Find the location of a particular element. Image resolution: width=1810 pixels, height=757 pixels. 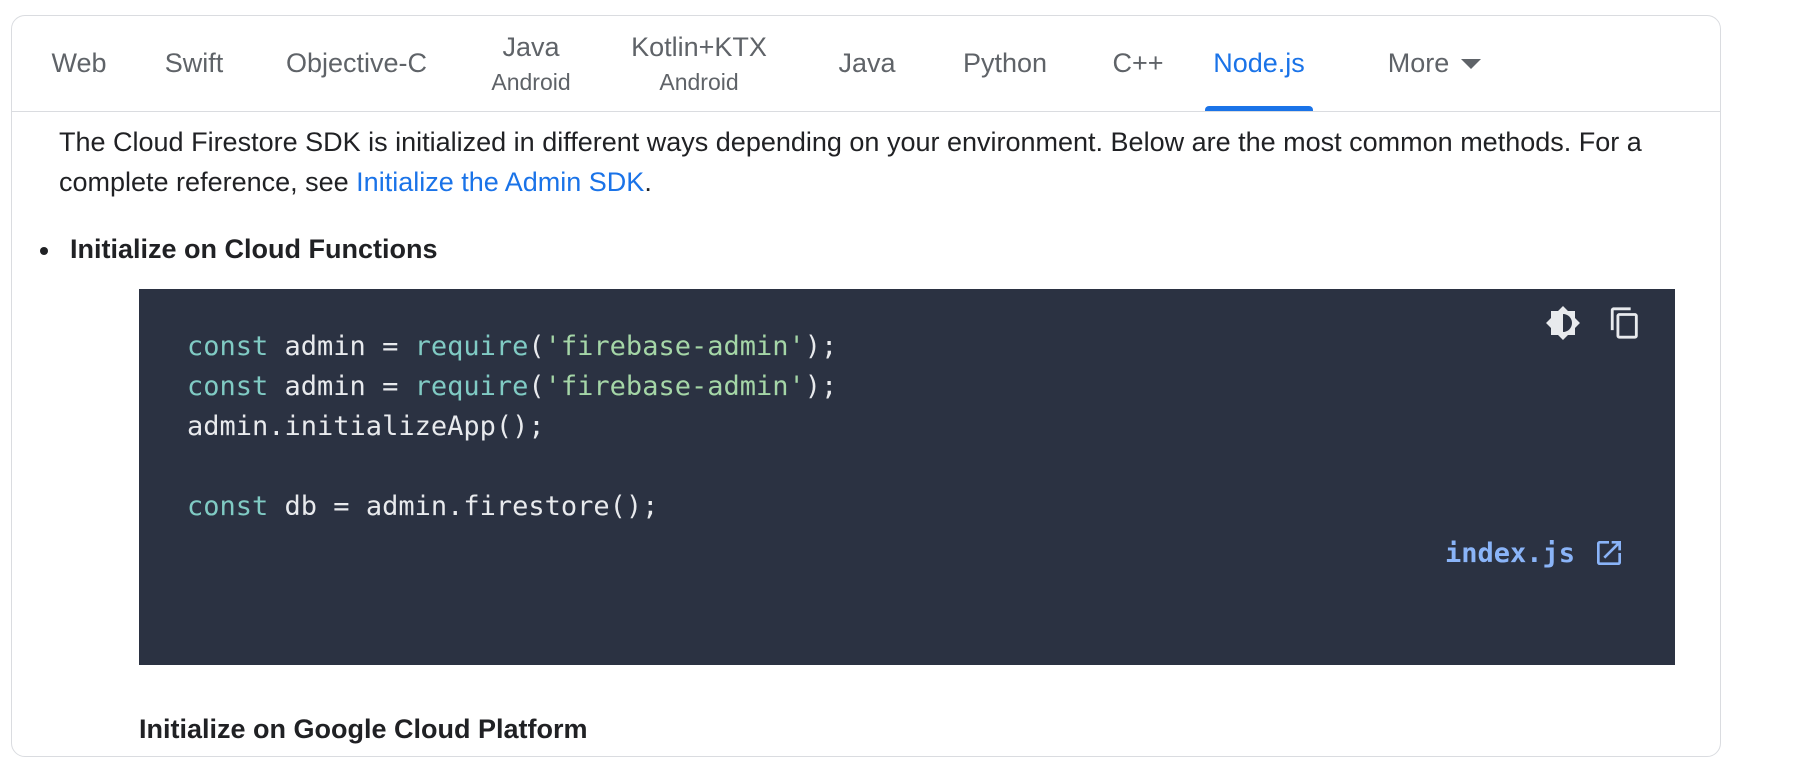

tab-label: Web is located at coordinates (79, 63).